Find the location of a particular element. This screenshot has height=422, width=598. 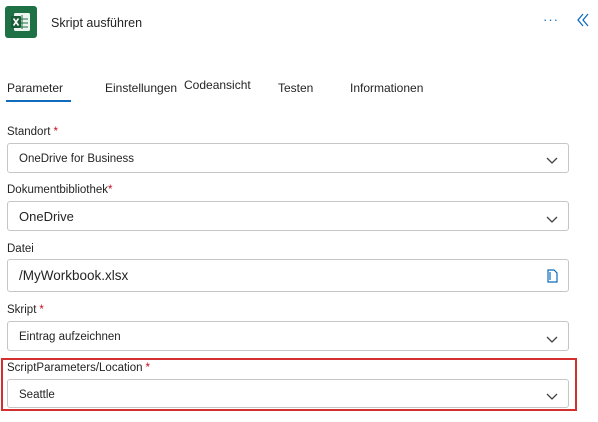

collapse-icon is located at coordinates (583, 22).